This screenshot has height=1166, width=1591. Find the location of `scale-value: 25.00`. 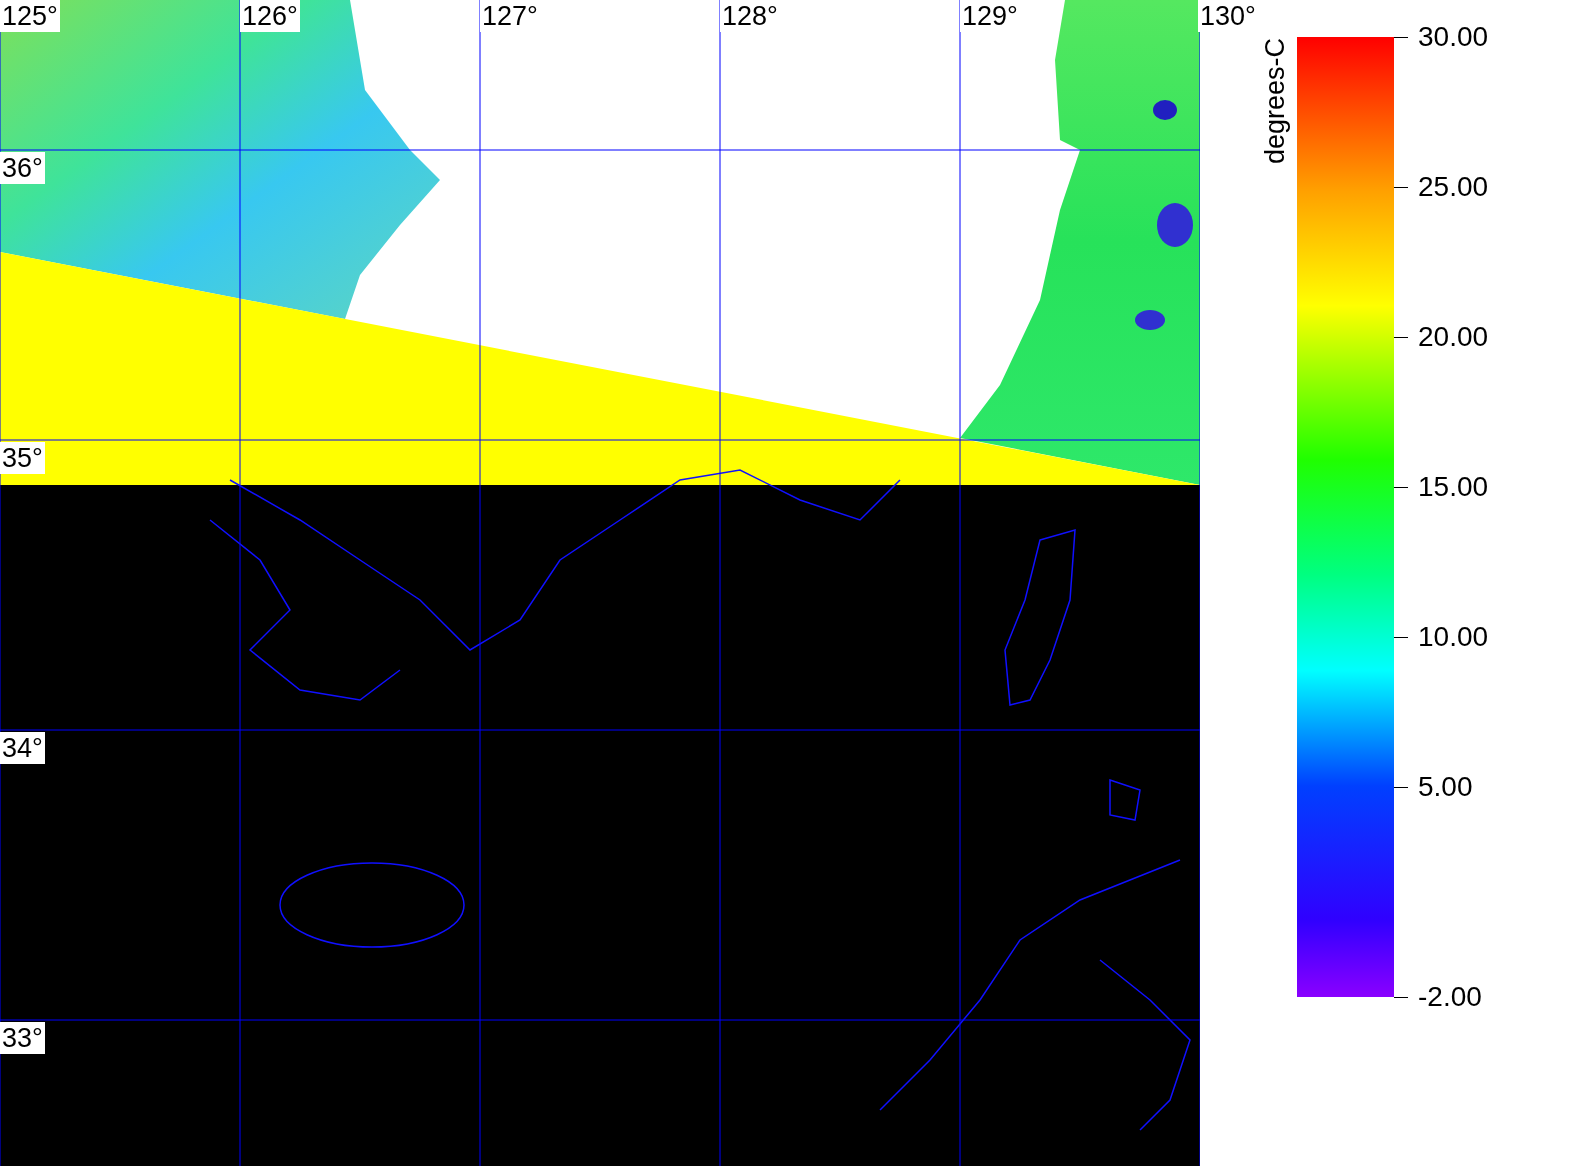

scale-value: 25.00 is located at coordinates (1453, 187).